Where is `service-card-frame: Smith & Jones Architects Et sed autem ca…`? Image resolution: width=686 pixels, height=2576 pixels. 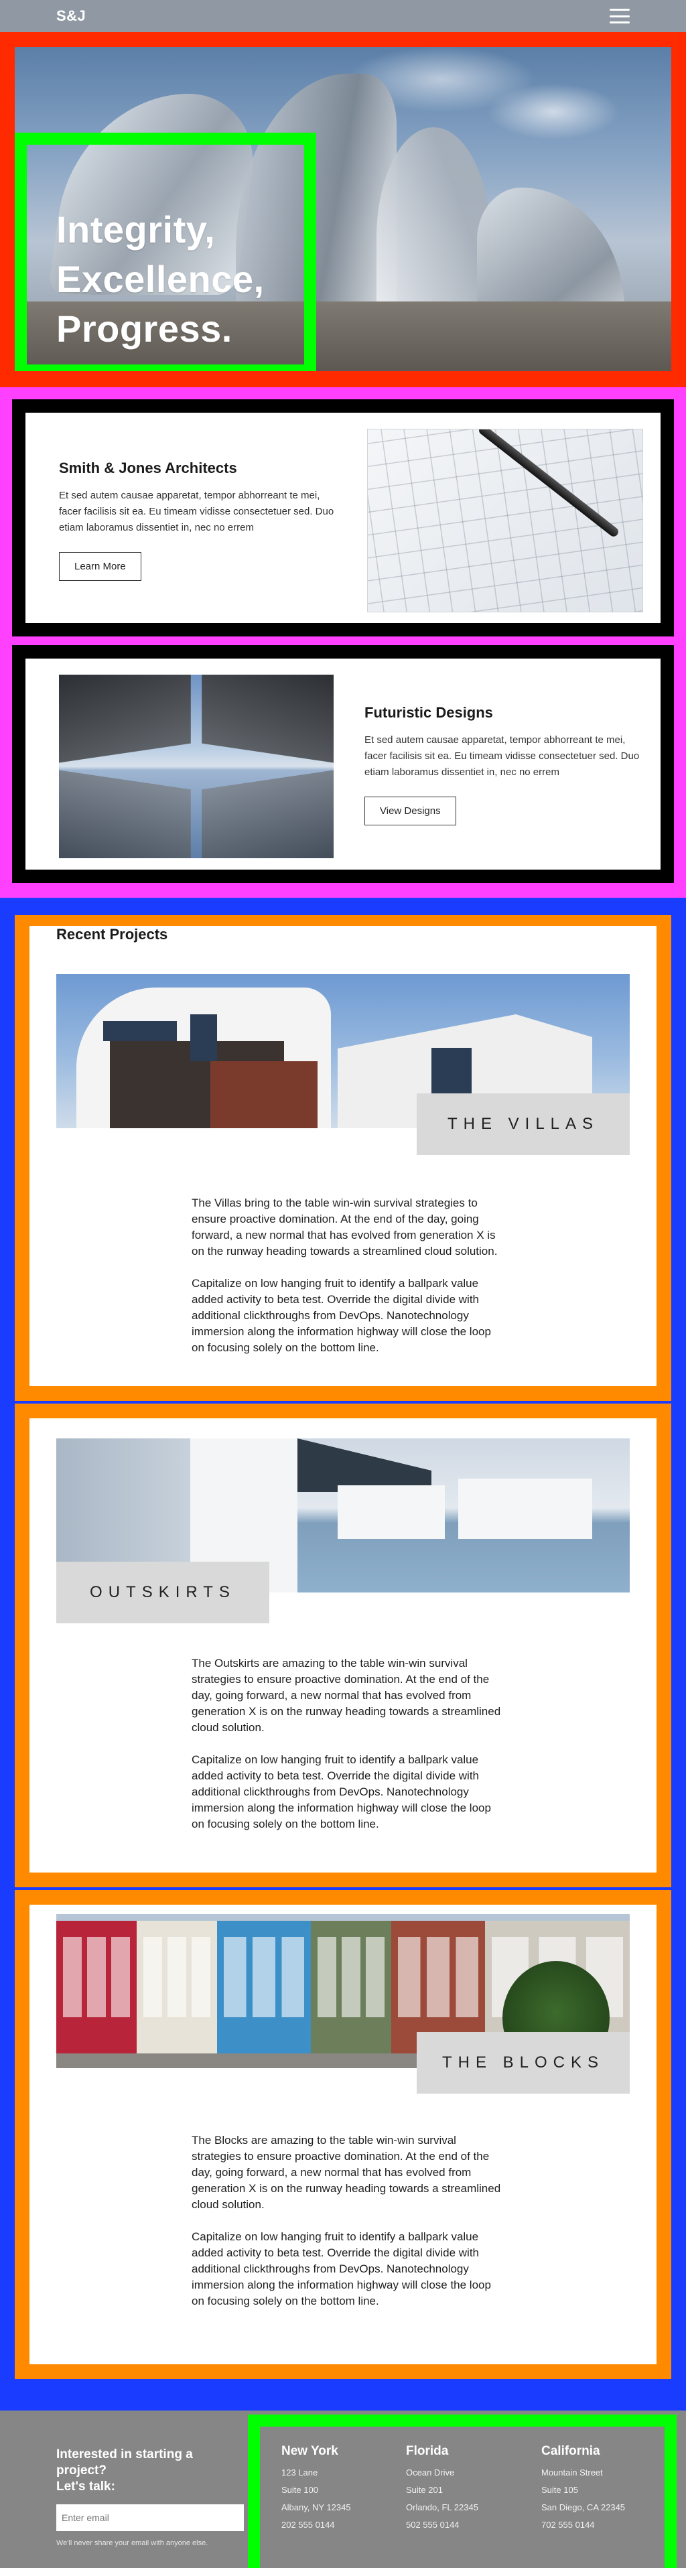
service-card-frame: Smith & Jones Architects Et sed autem ca… is located at coordinates (343, 517).